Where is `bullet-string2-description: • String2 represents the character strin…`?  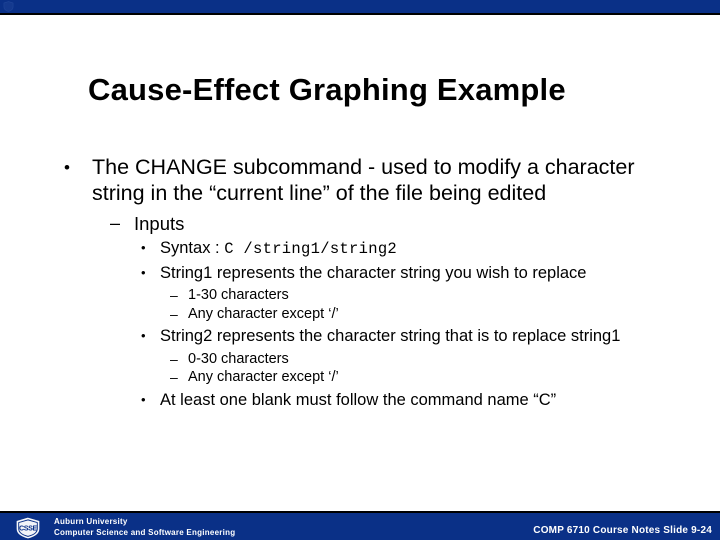
bullet-string2-description: • String2 represents the character strin… is located at coordinates (340, 336).